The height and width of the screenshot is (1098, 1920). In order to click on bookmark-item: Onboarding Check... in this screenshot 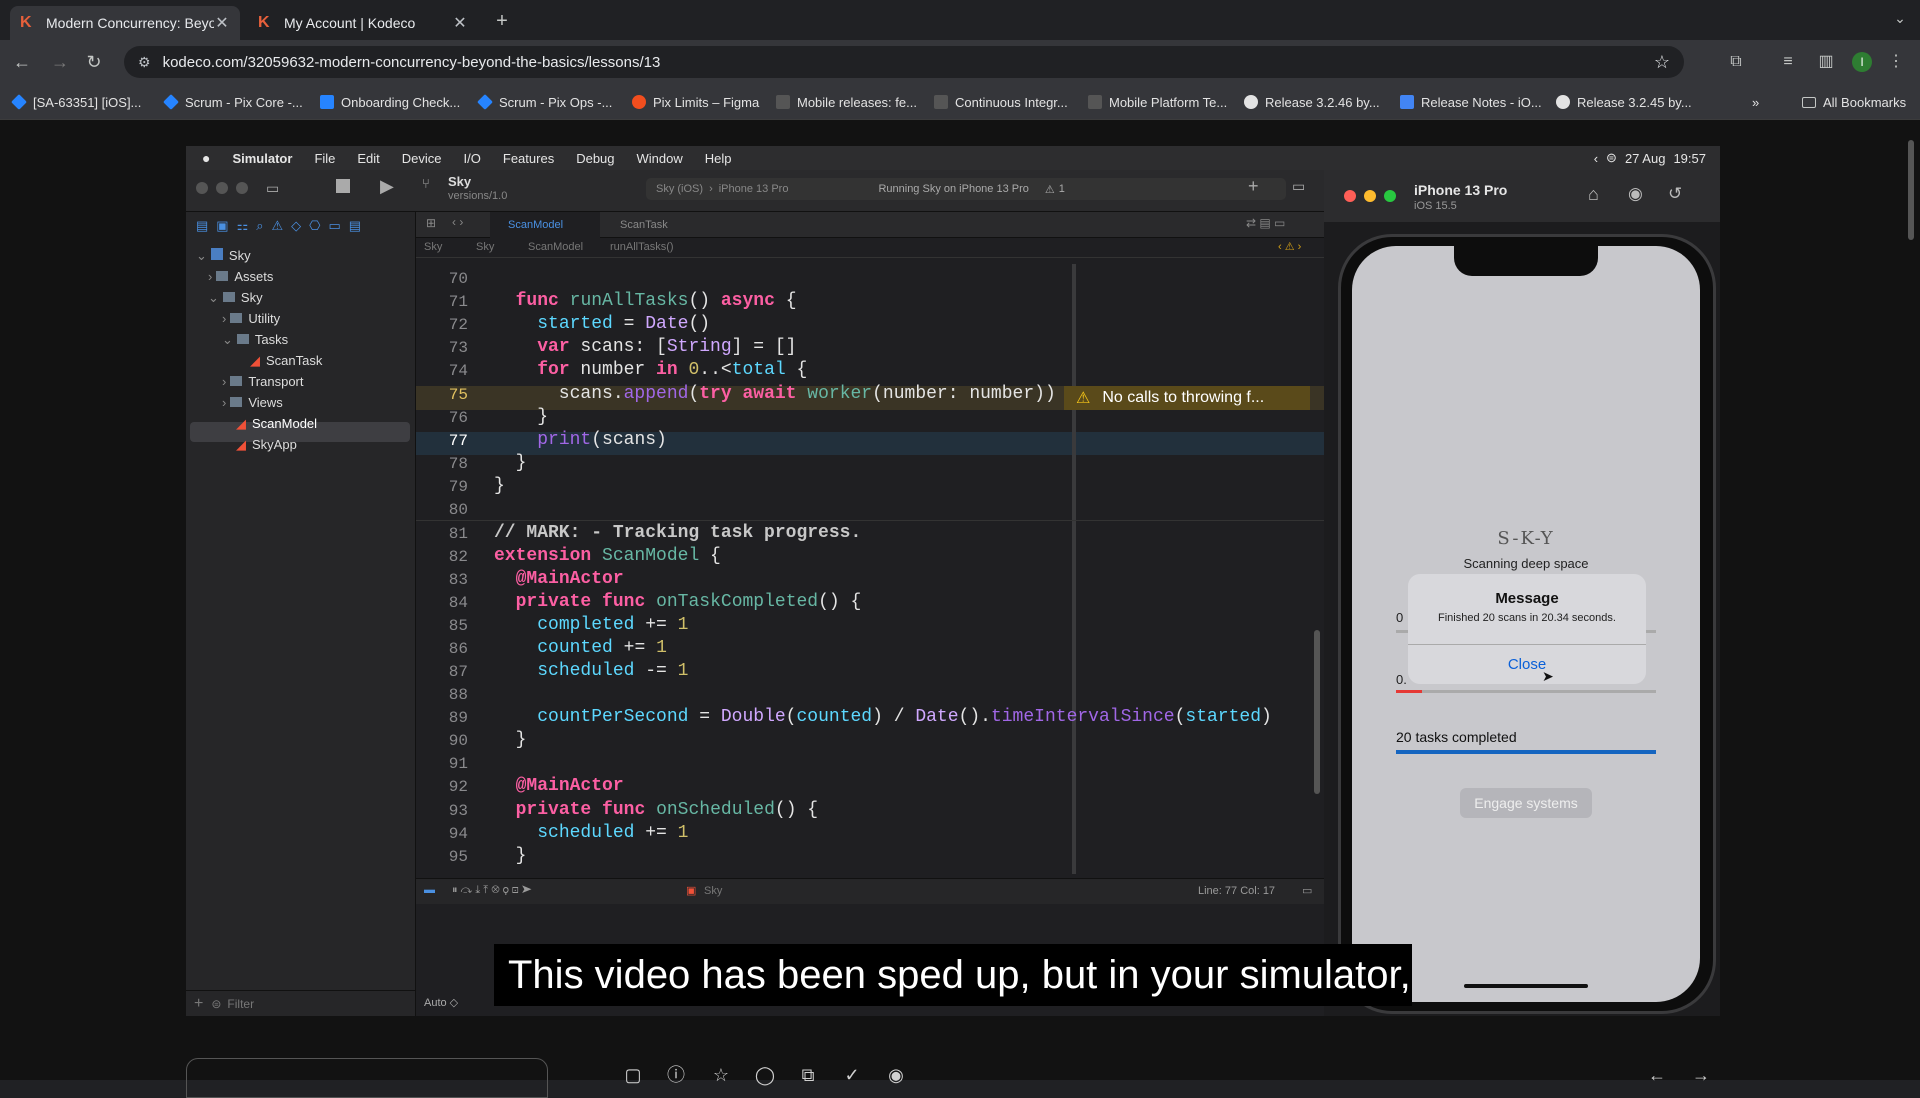, I will do `click(390, 102)`.